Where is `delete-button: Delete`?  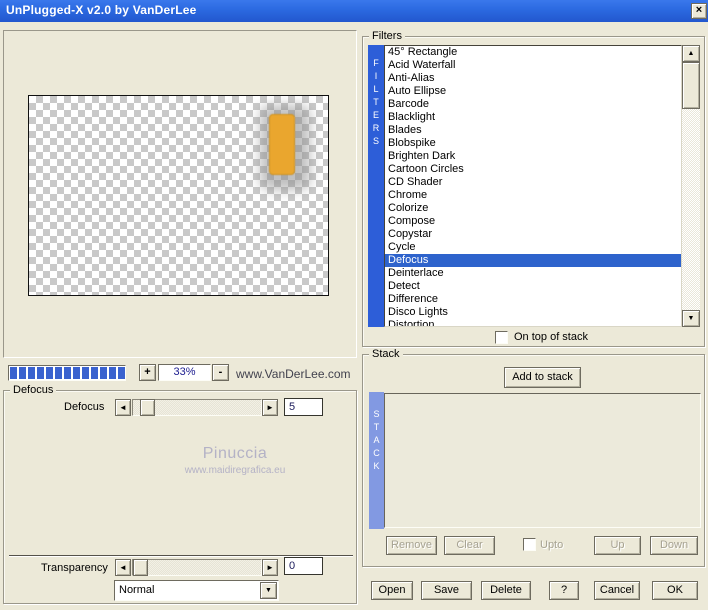
delete-button: Delete is located at coordinates (506, 590).